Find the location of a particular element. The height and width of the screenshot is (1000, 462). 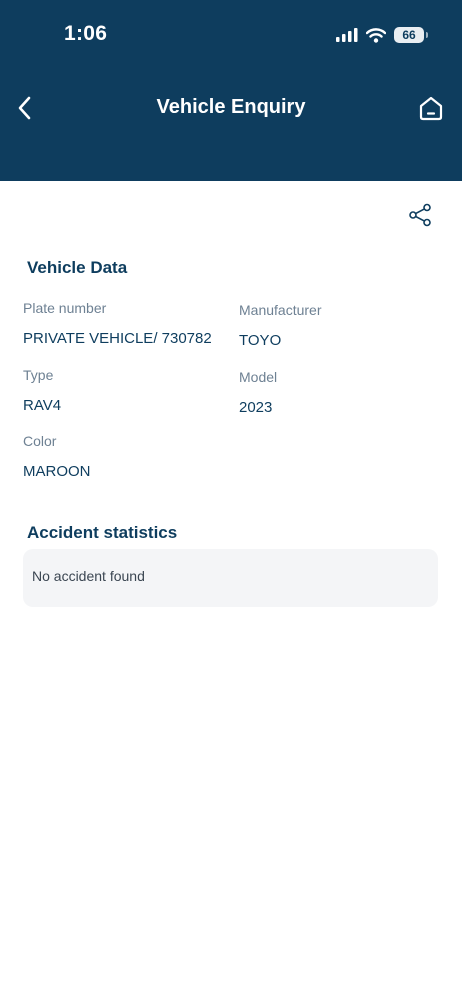

home-icon is located at coordinates (431, 108).